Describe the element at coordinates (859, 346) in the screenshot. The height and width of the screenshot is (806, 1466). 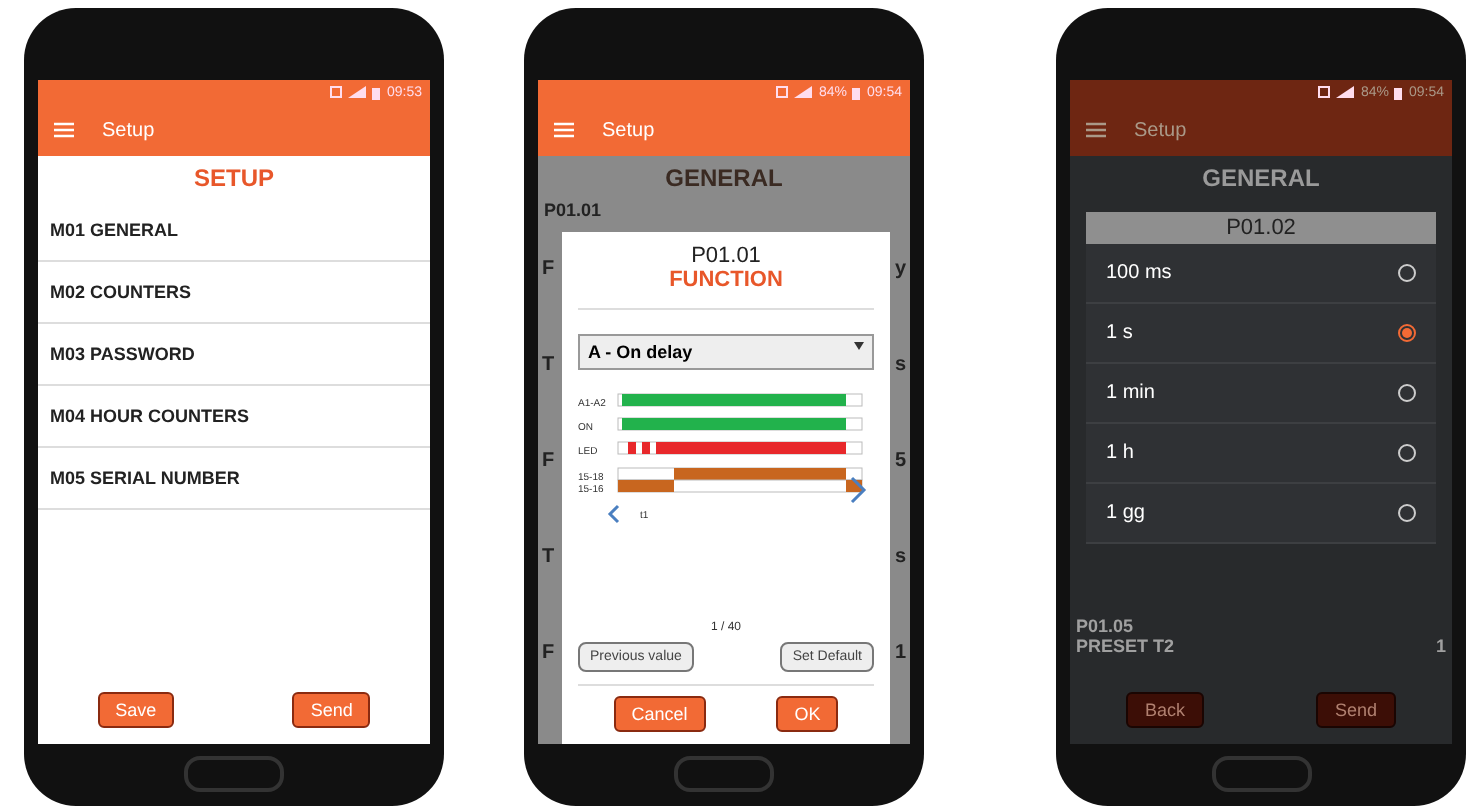
I see `caret-icon` at that location.